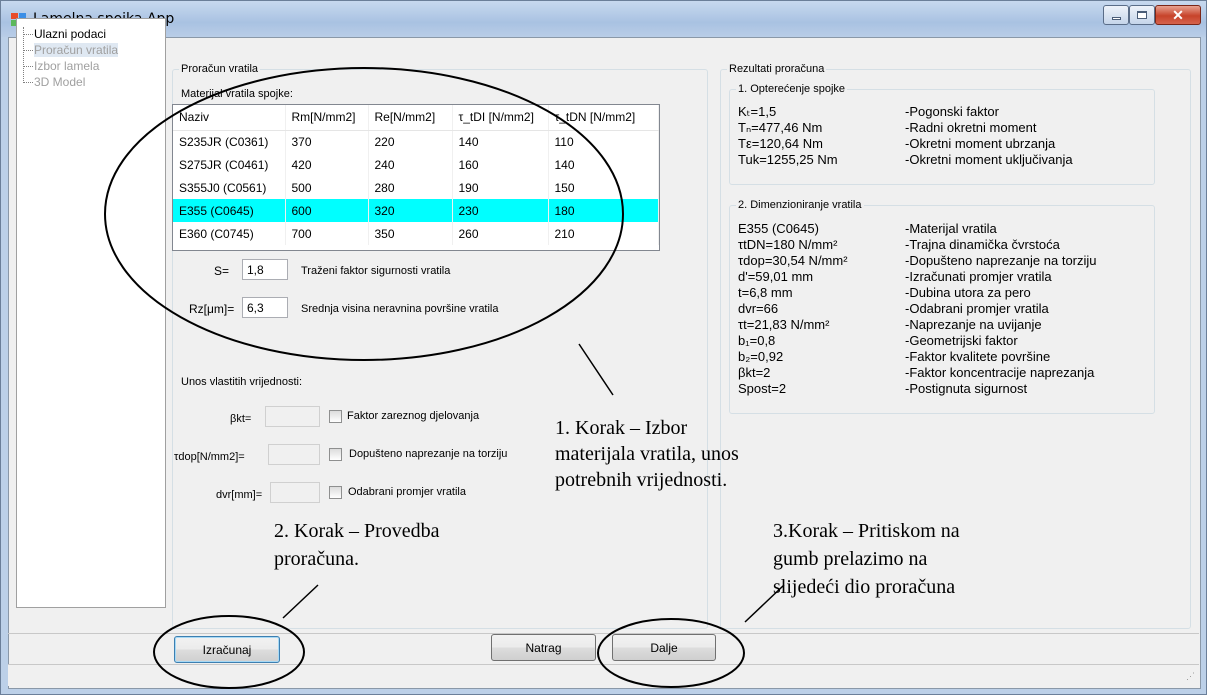 This screenshot has width=1207, height=695. What do you see at coordinates (866, 531) in the screenshot?
I see `annotation-step3-line1: 3.Korak – Pritiskom na` at bounding box center [866, 531].